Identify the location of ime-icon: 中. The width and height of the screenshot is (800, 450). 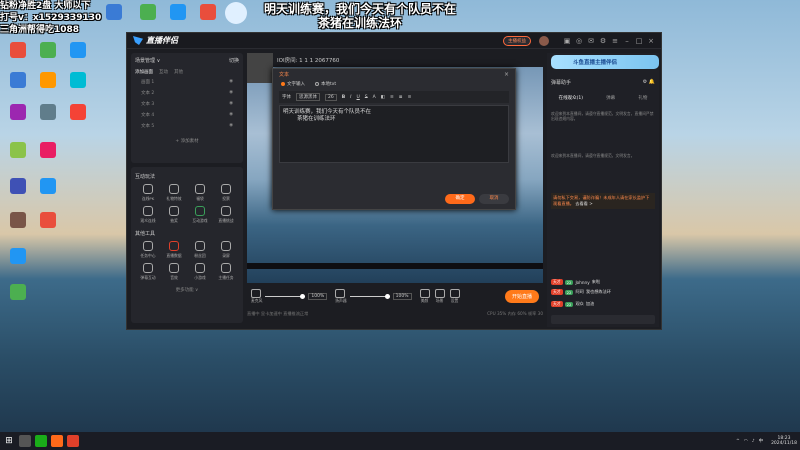
(761, 441).